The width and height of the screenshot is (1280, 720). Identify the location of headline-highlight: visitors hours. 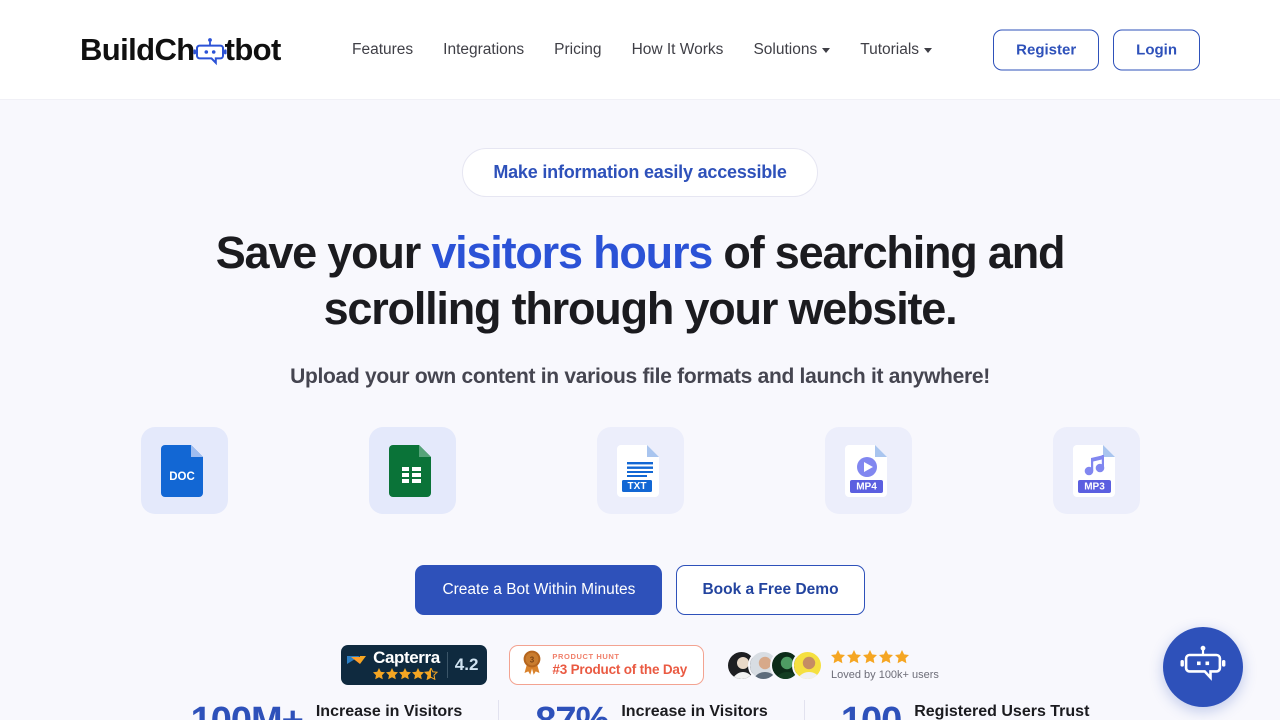
(572, 252).